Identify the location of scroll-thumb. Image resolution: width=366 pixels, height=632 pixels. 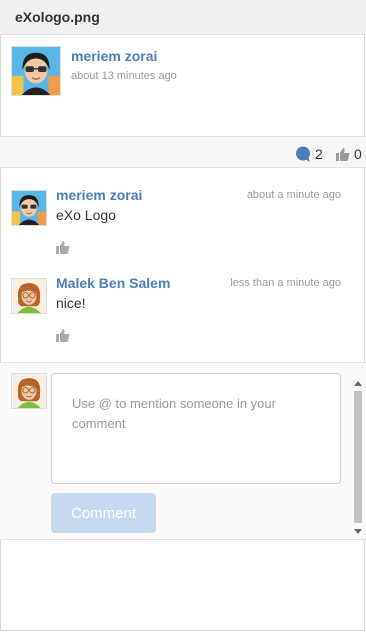
(358, 457).